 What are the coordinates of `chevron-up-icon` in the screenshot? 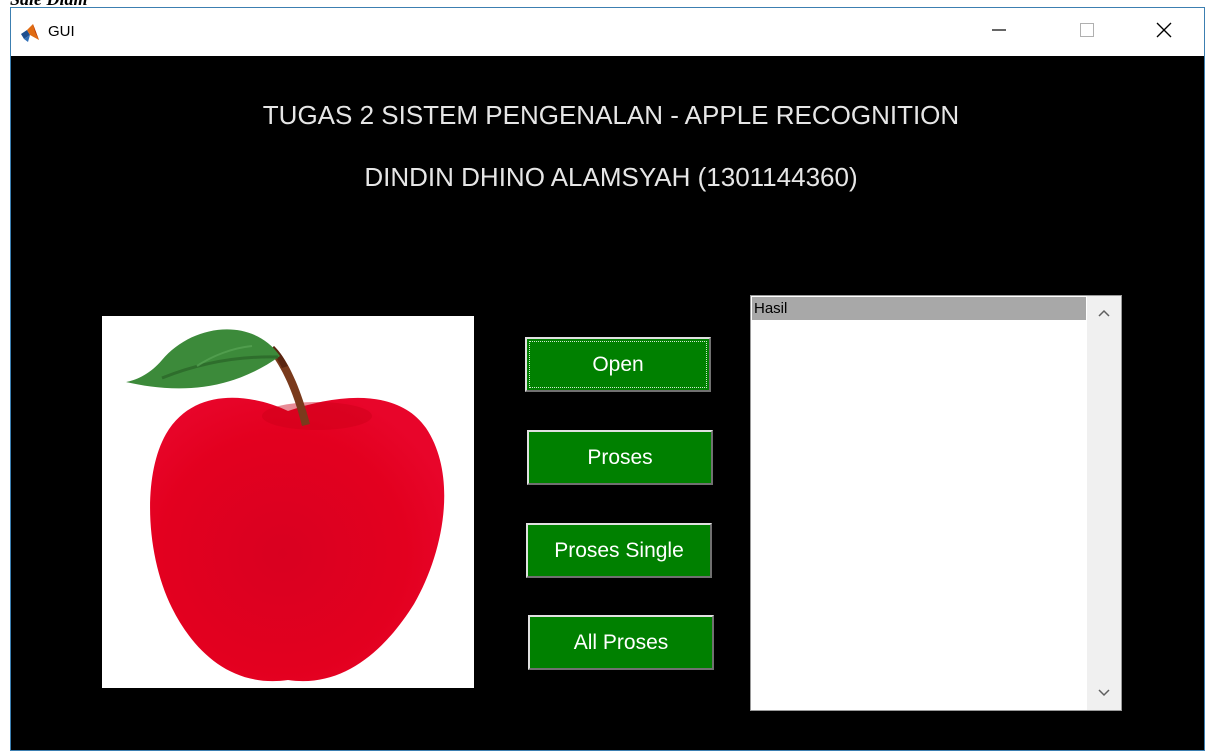 It's located at (1104, 313).